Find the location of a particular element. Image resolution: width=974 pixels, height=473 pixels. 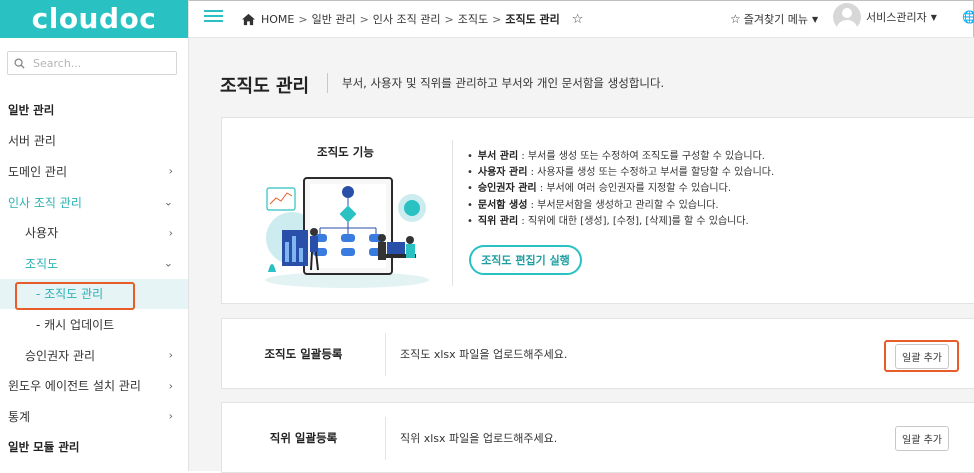

title-divider is located at coordinates (327, 83).